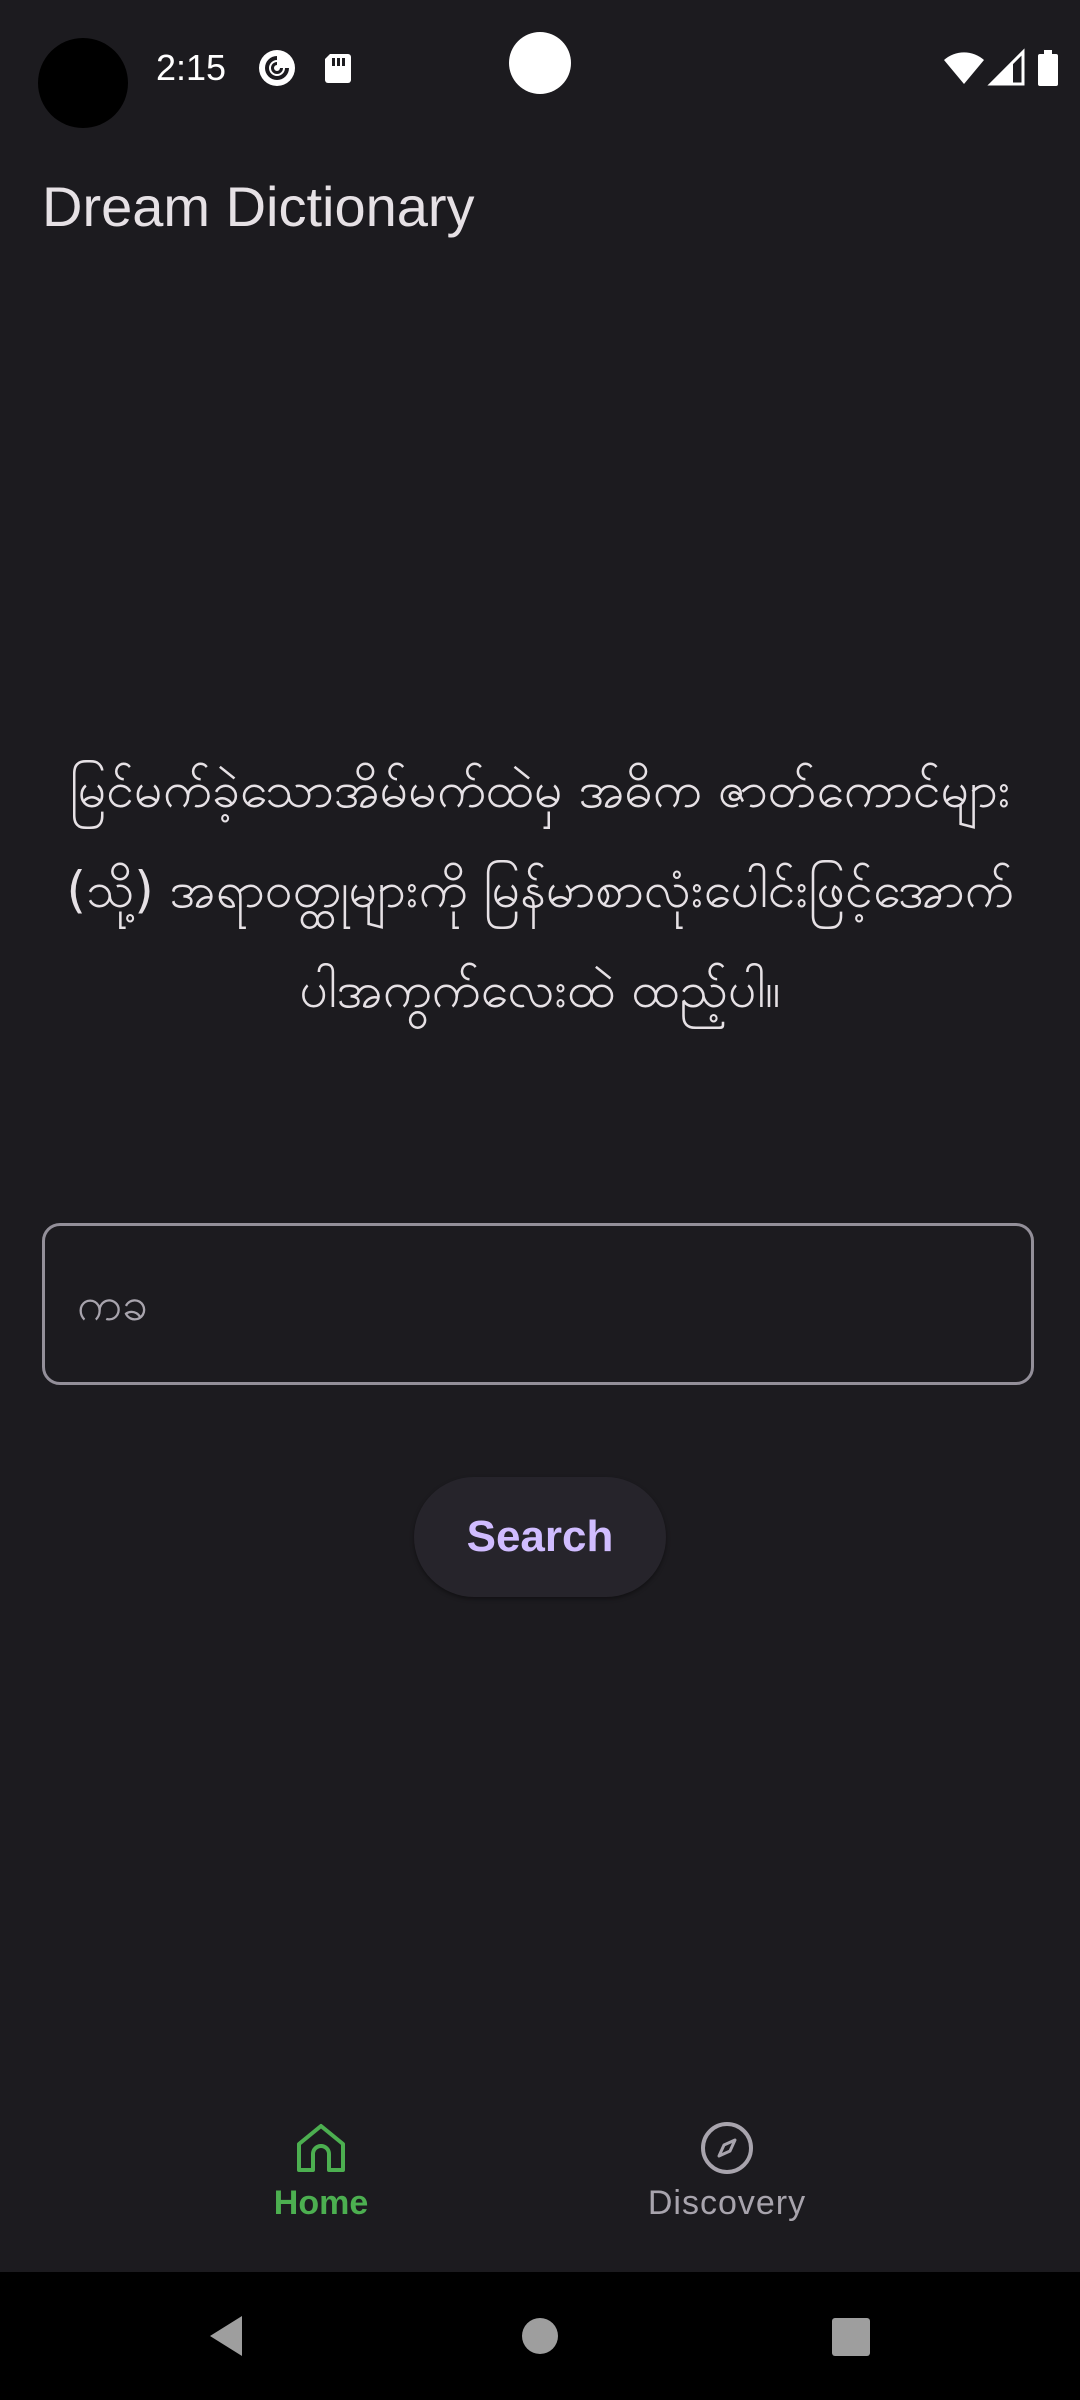 This screenshot has height=2400, width=1080. I want to click on cell-signal-icon, so click(1007, 68).